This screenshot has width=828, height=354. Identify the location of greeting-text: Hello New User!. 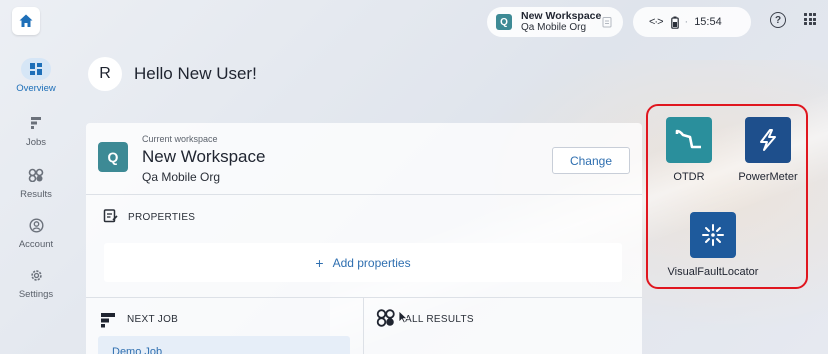
(195, 73).